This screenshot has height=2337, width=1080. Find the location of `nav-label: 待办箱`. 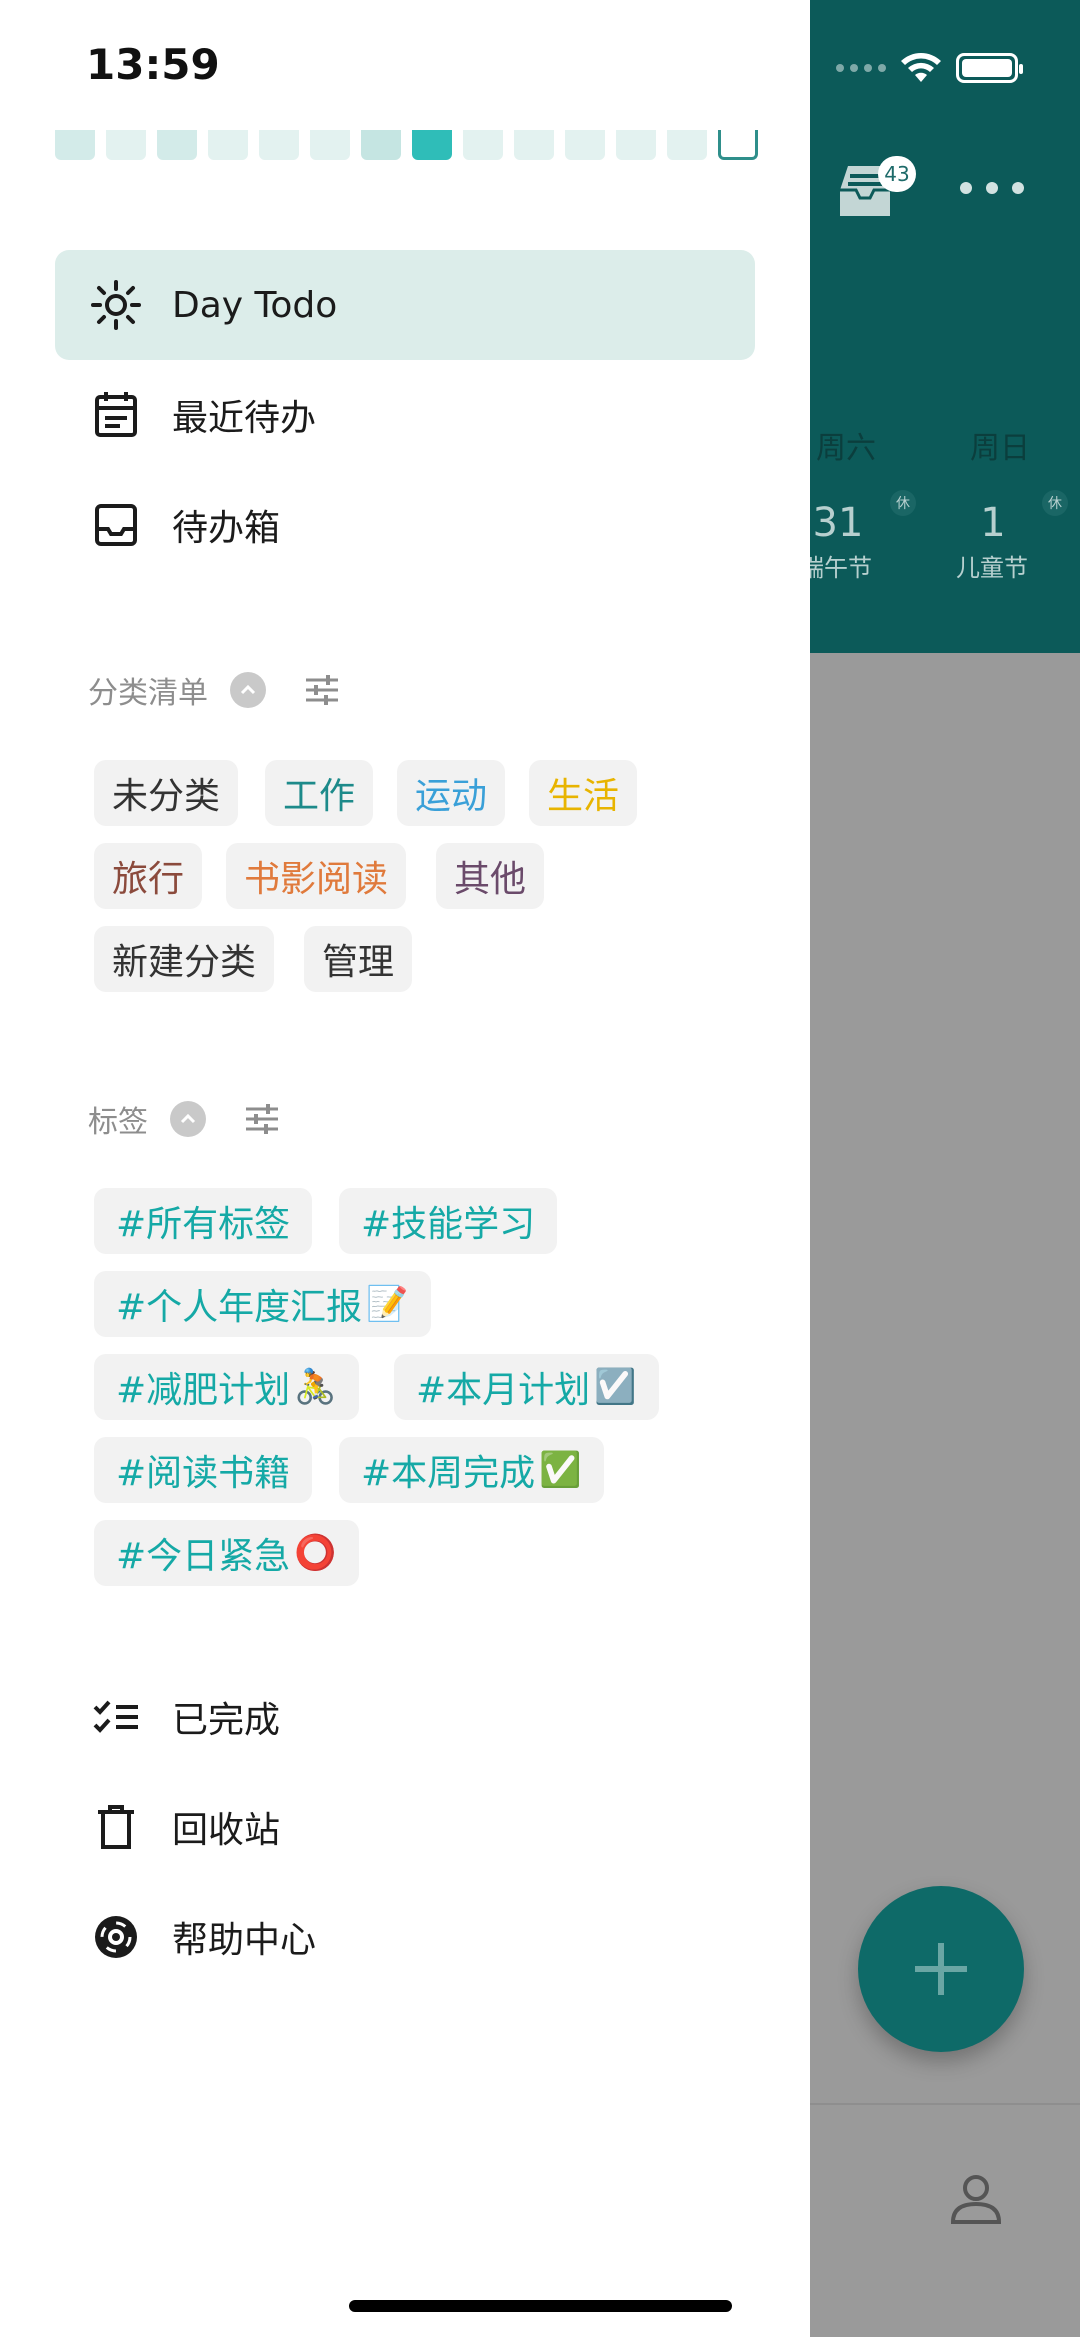

nav-label: 待办箱 is located at coordinates (226, 528).